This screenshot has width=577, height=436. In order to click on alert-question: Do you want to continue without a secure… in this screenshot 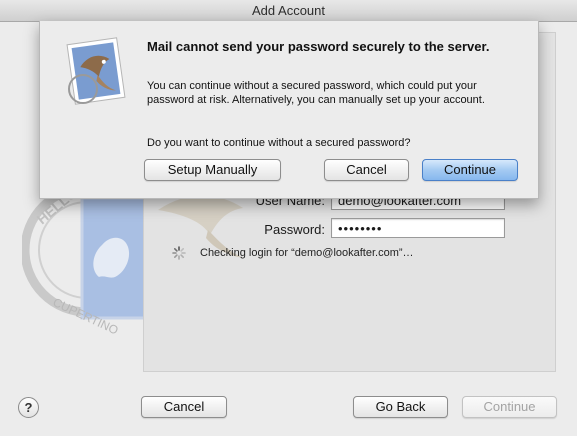, I will do `click(279, 143)`.